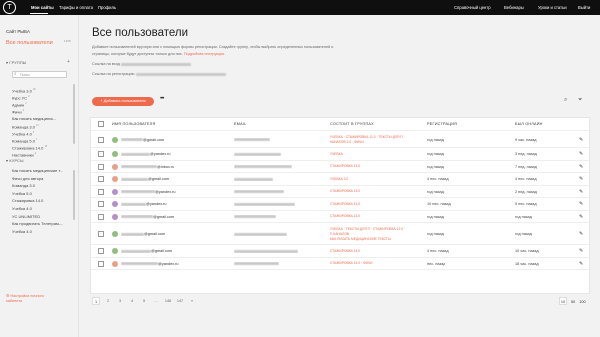 The width and height of the screenshot is (600, 337). Describe the element at coordinates (351, 263) in the screenshot. I see `group-tag: СТАЖИРОВКА 14.0 · ФИЧИ` at that location.